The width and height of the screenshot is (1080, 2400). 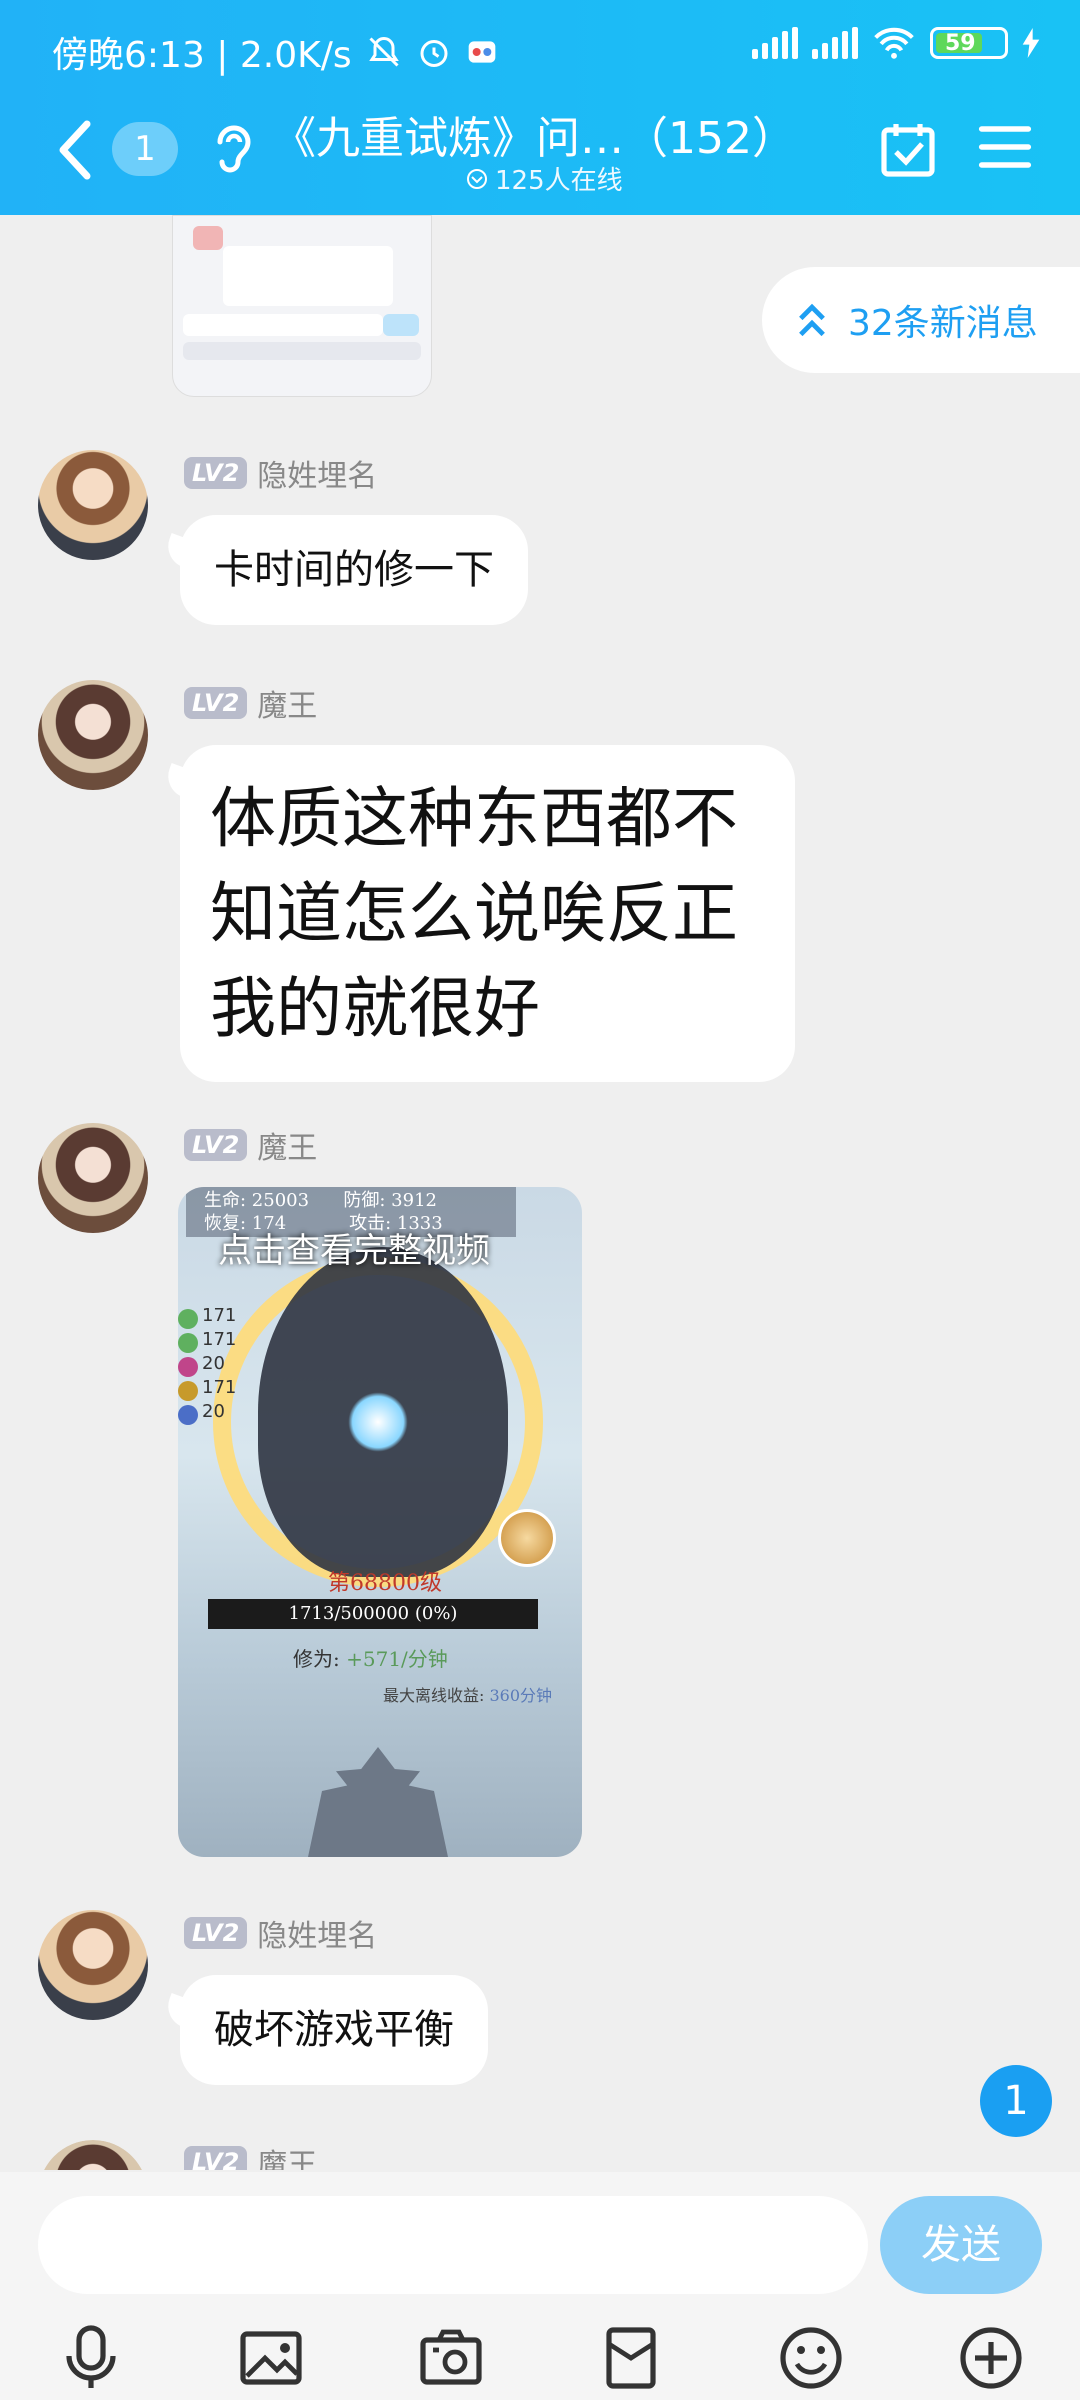 I want to click on light-orb, so click(x=378, y=1422).